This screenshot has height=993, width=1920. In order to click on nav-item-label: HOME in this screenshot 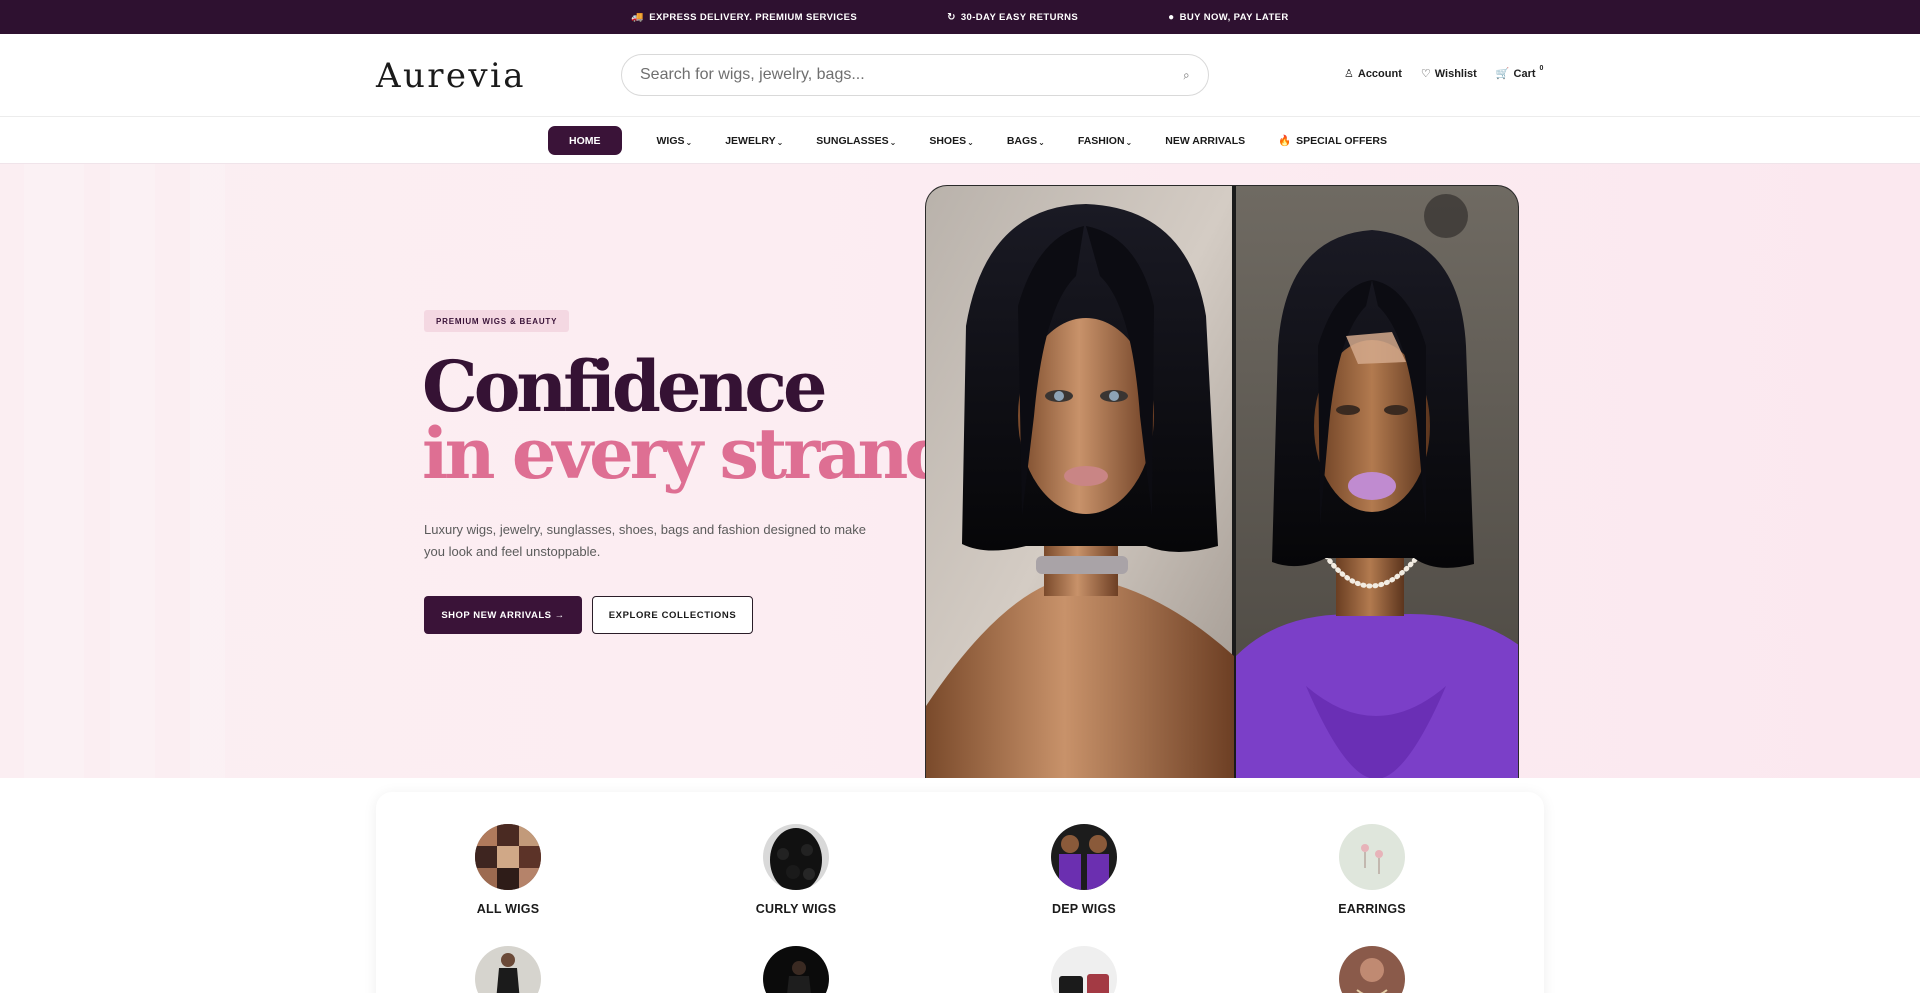, I will do `click(585, 140)`.